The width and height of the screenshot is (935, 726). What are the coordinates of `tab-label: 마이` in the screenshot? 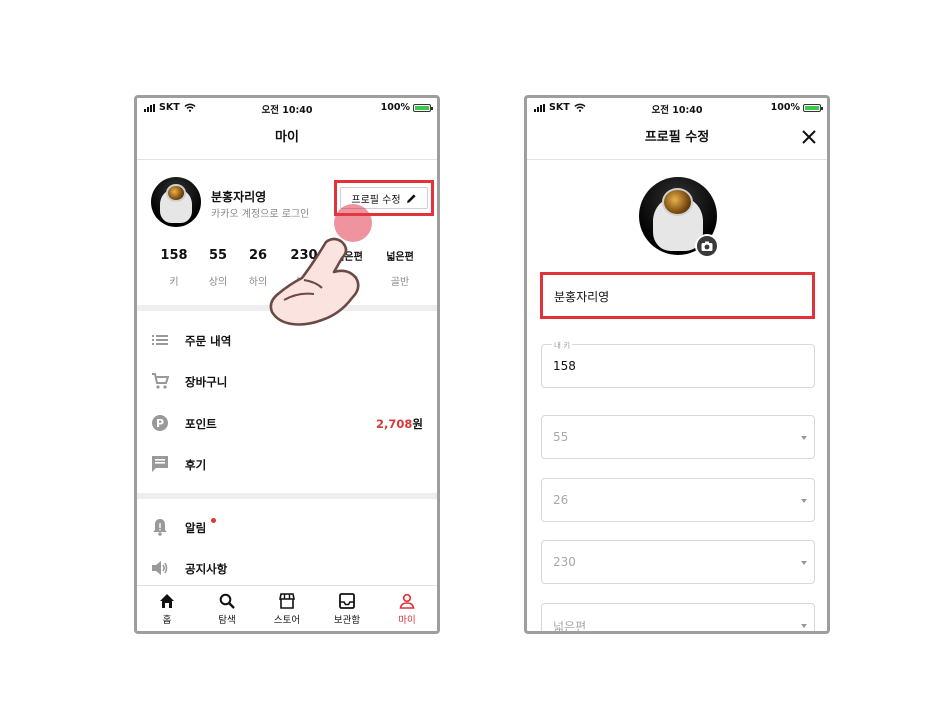 It's located at (407, 620).